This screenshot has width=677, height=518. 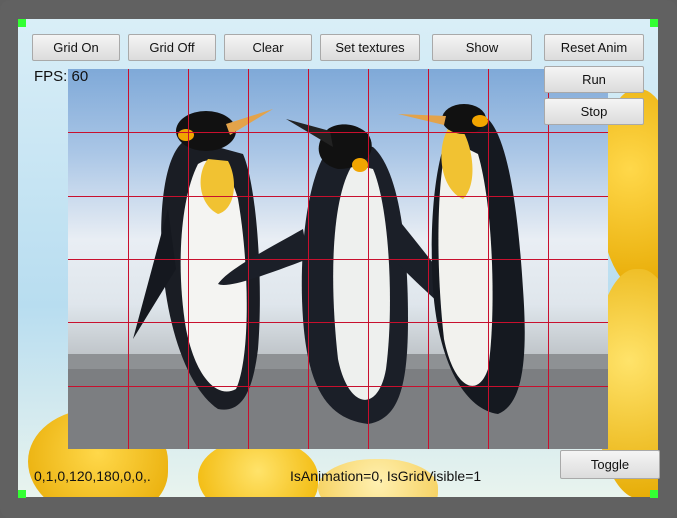 What do you see at coordinates (76, 47) in the screenshot?
I see `grid-on-button: Grid On` at bounding box center [76, 47].